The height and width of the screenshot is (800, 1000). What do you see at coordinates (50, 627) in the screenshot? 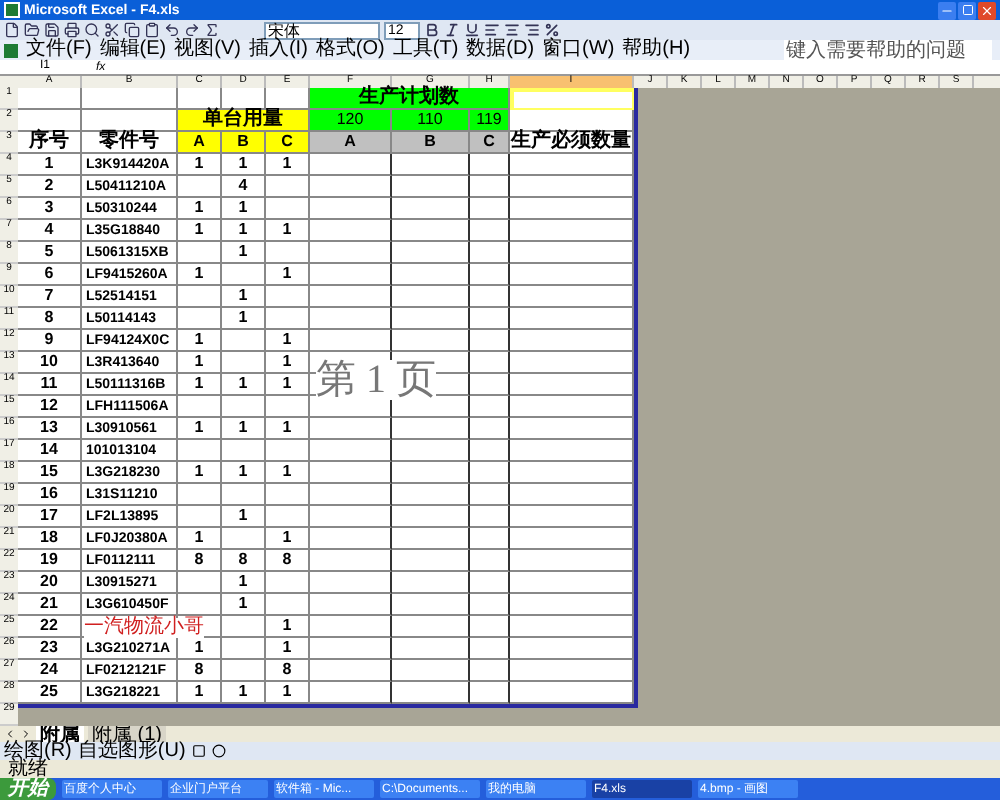
I see `table-cell: 22` at bounding box center [50, 627].